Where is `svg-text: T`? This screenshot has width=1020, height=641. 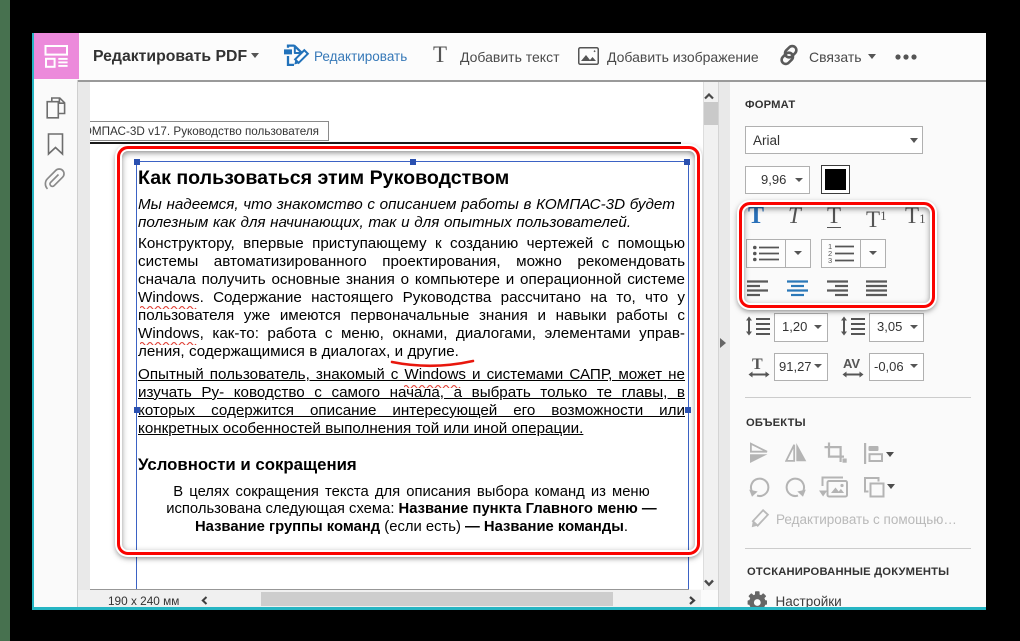
svg-text: T is located at coordinates (757, 364).